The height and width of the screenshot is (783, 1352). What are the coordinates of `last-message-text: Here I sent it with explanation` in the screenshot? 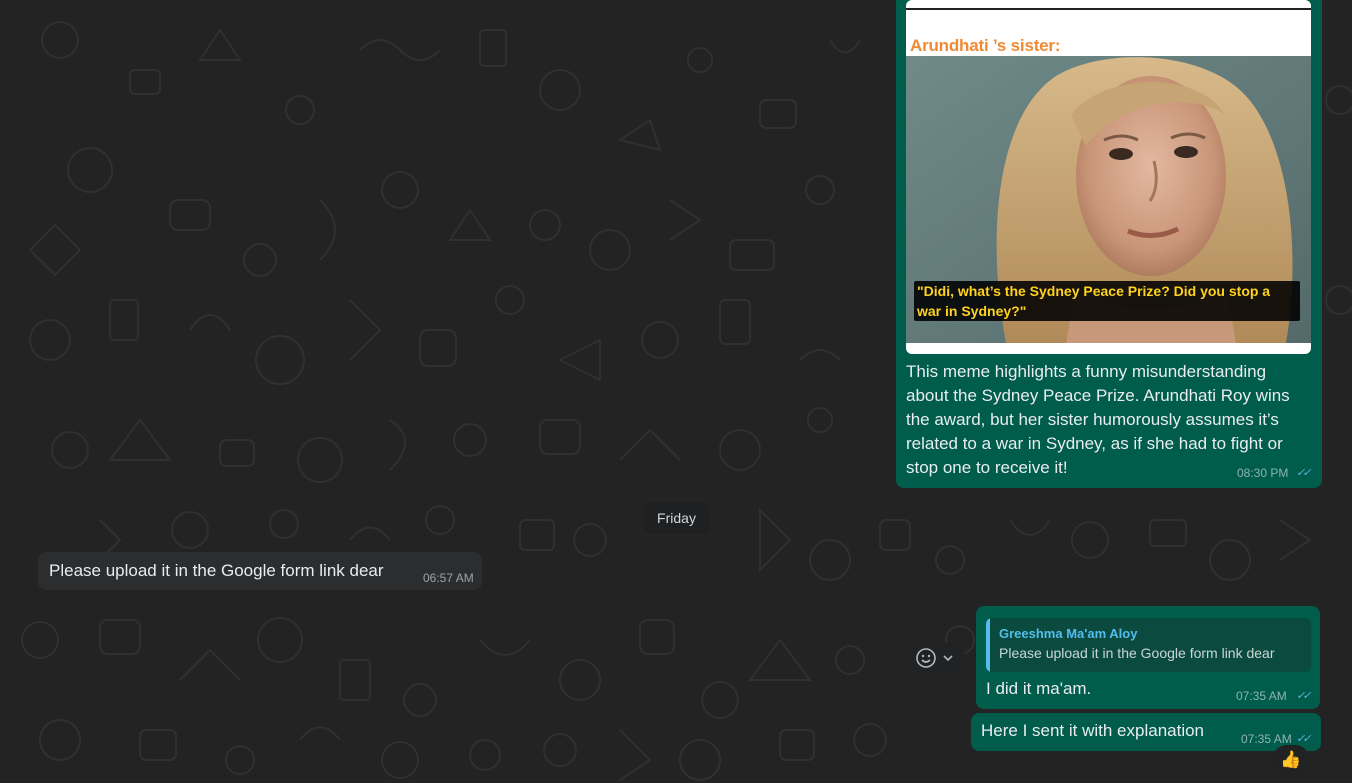 It's located at (1093, 730).